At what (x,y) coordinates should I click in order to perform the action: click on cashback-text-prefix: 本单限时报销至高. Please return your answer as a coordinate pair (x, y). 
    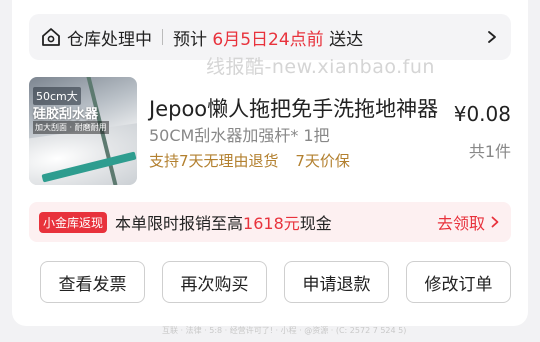
    Looking at the image, I should click on (179, 223).